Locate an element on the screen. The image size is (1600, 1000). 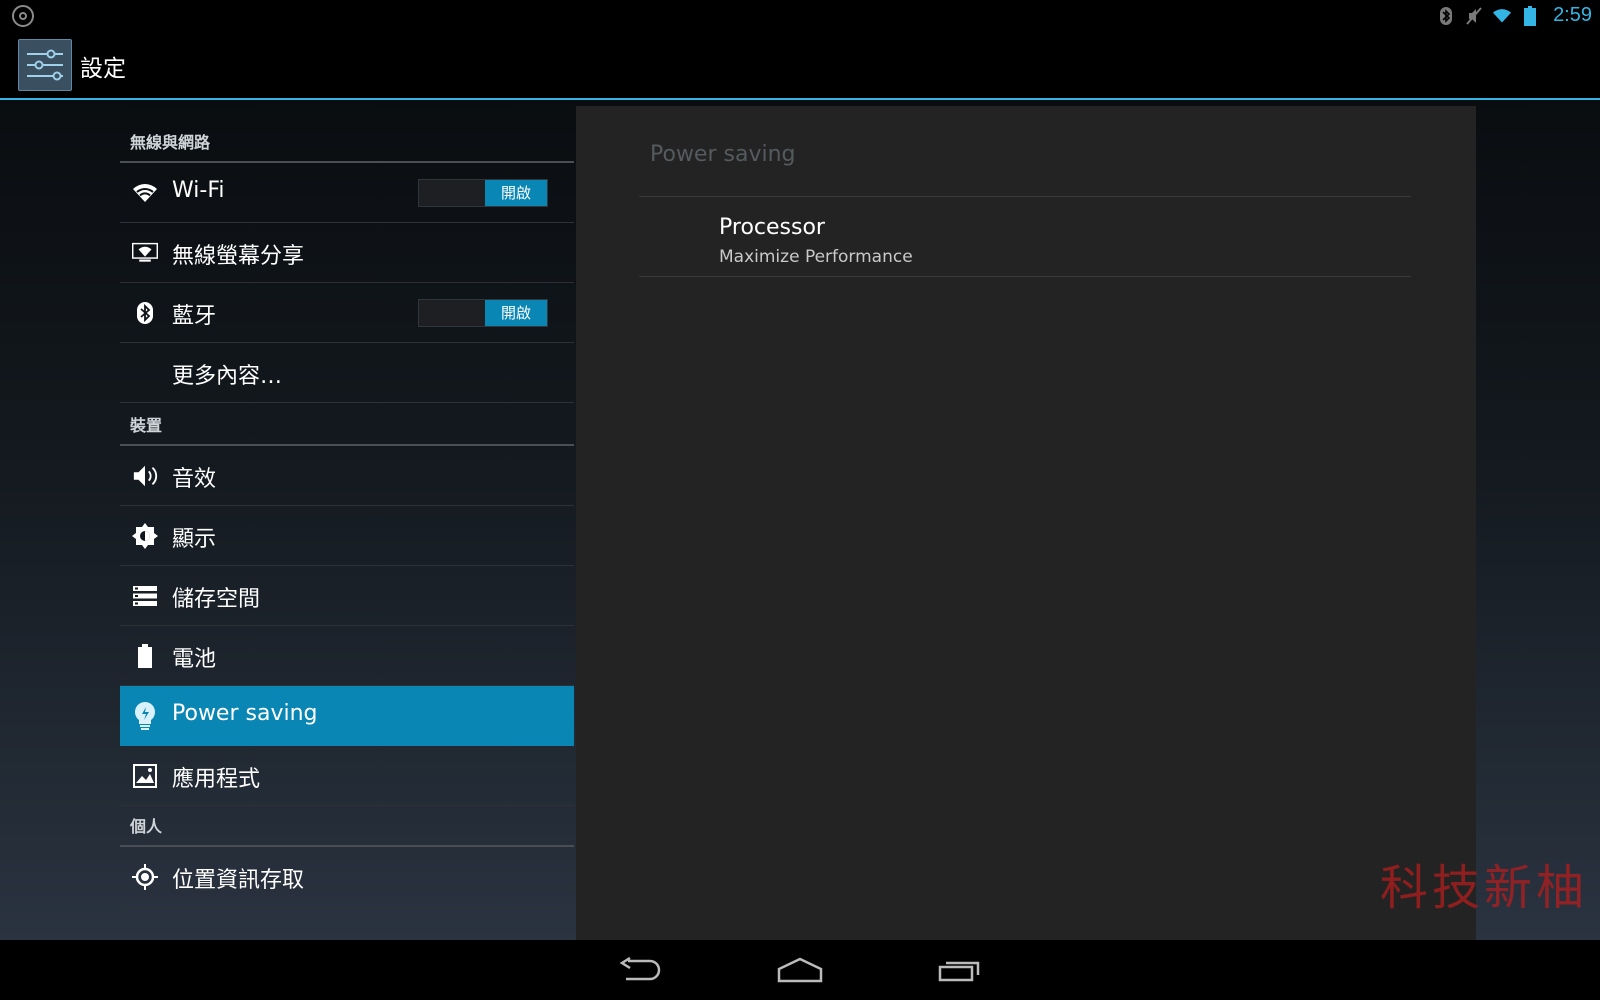
section-header-label: 無線與網路 is located at coordinates (170, 142).